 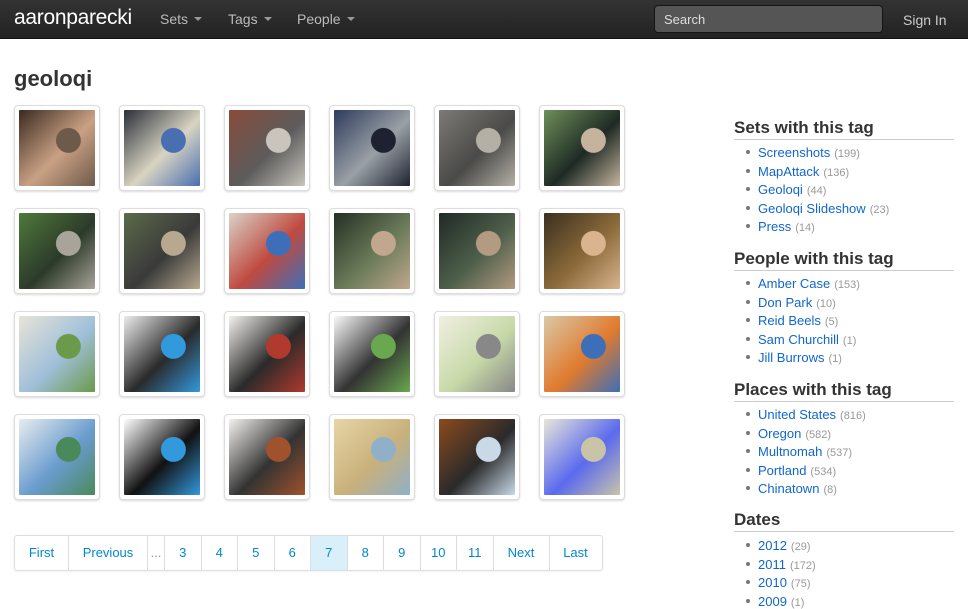 I want to click on sidebar-list-item: Reid Beels (5), so click(x=803, y=321).